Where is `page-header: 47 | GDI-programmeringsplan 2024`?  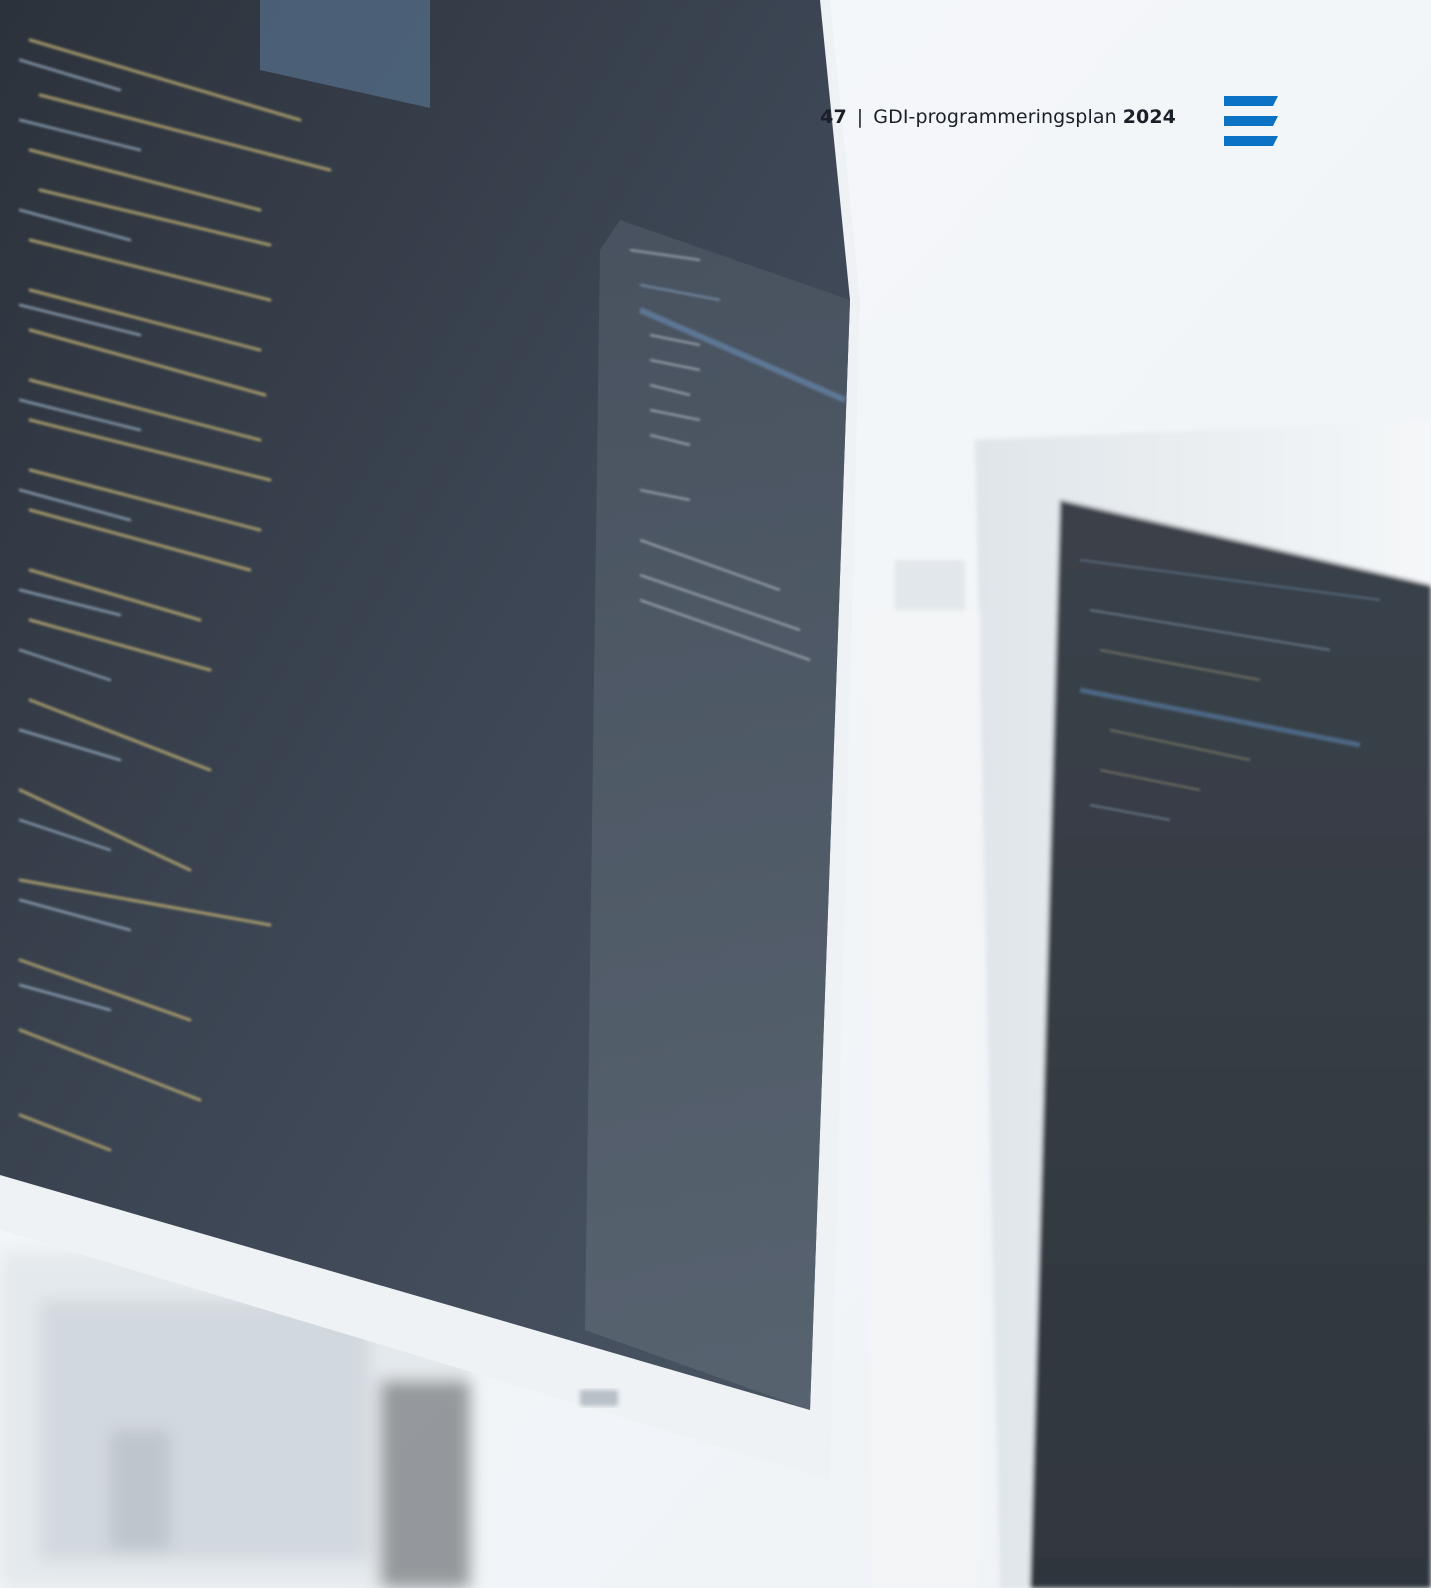
page-header: 47 | GDI-programmeringsplan 2024 is located at coordinates (998, 117).